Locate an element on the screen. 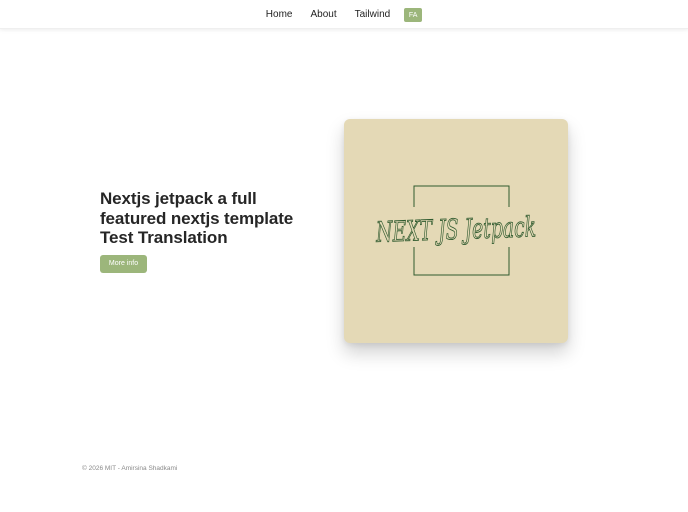 The width and height of the screenshot is (688, 512). logo-script-text: NEXT JS Jetpack is located at coordinates (456, 229).